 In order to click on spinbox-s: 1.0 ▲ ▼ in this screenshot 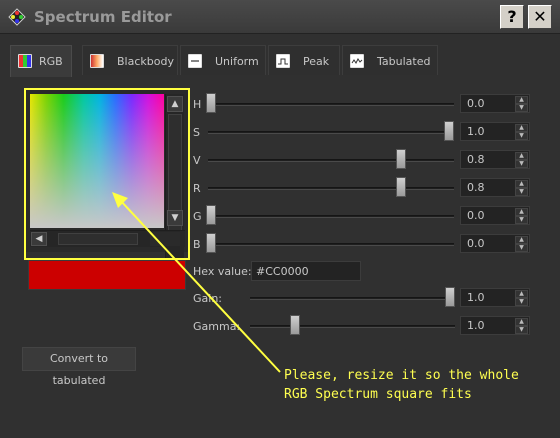, I will do `click(495, 131)`.